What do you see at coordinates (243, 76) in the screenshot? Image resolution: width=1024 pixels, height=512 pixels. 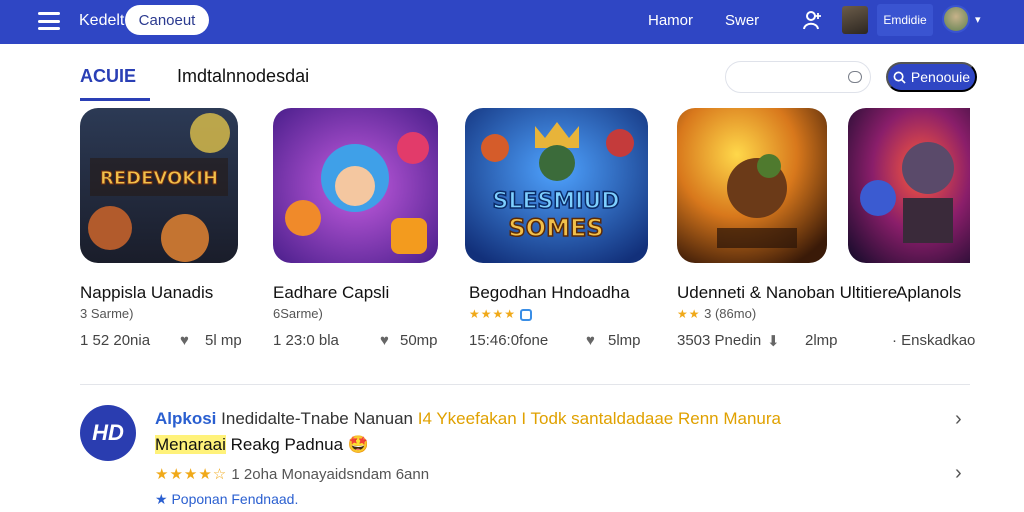 I see `tab-imdtalnnodesdai: Imdtalnnodesdai` at bounding box center [243, 76].